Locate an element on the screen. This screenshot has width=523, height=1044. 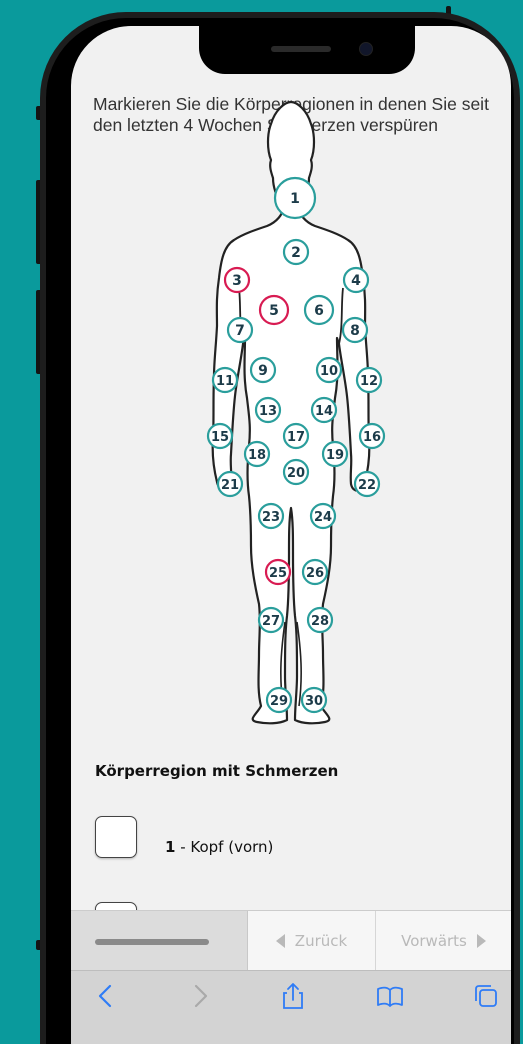
region-marker-16: 16 is located at coordinates (372, 436).